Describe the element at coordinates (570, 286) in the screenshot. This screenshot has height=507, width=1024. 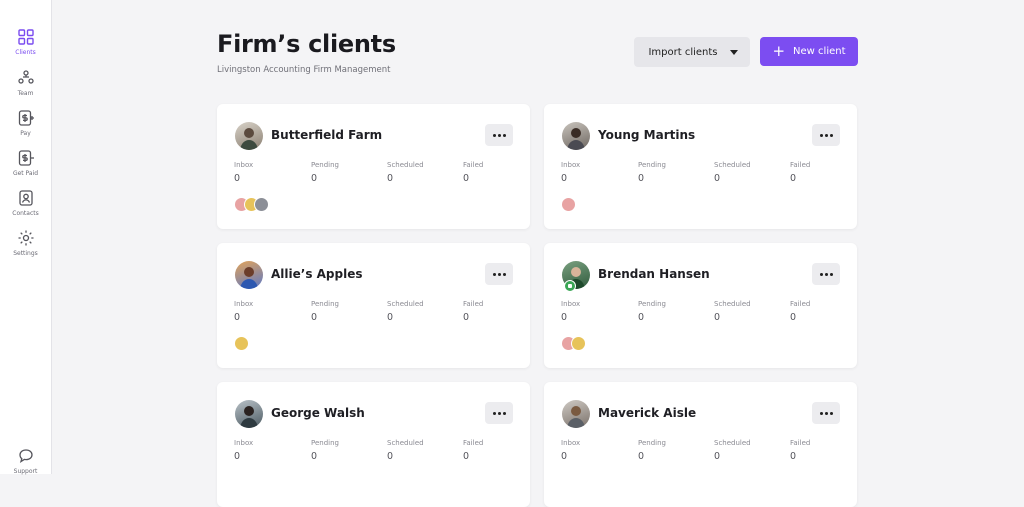
I see `status-badge` at that location.